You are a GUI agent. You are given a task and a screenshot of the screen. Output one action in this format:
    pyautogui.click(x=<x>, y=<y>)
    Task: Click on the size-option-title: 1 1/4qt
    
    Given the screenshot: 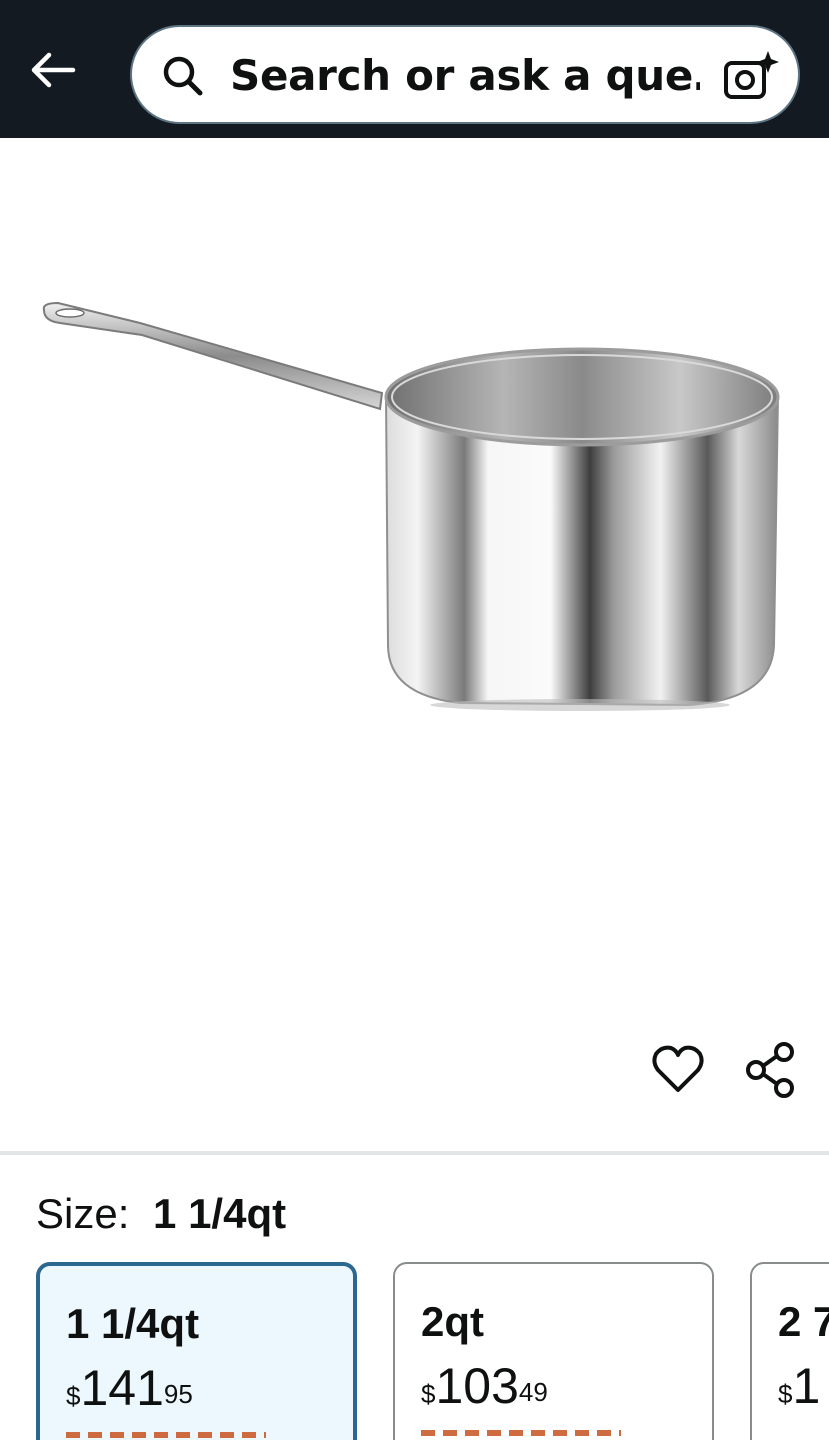 What is the action you would take?
    pyautogui.click(x=133, y=1323)
    